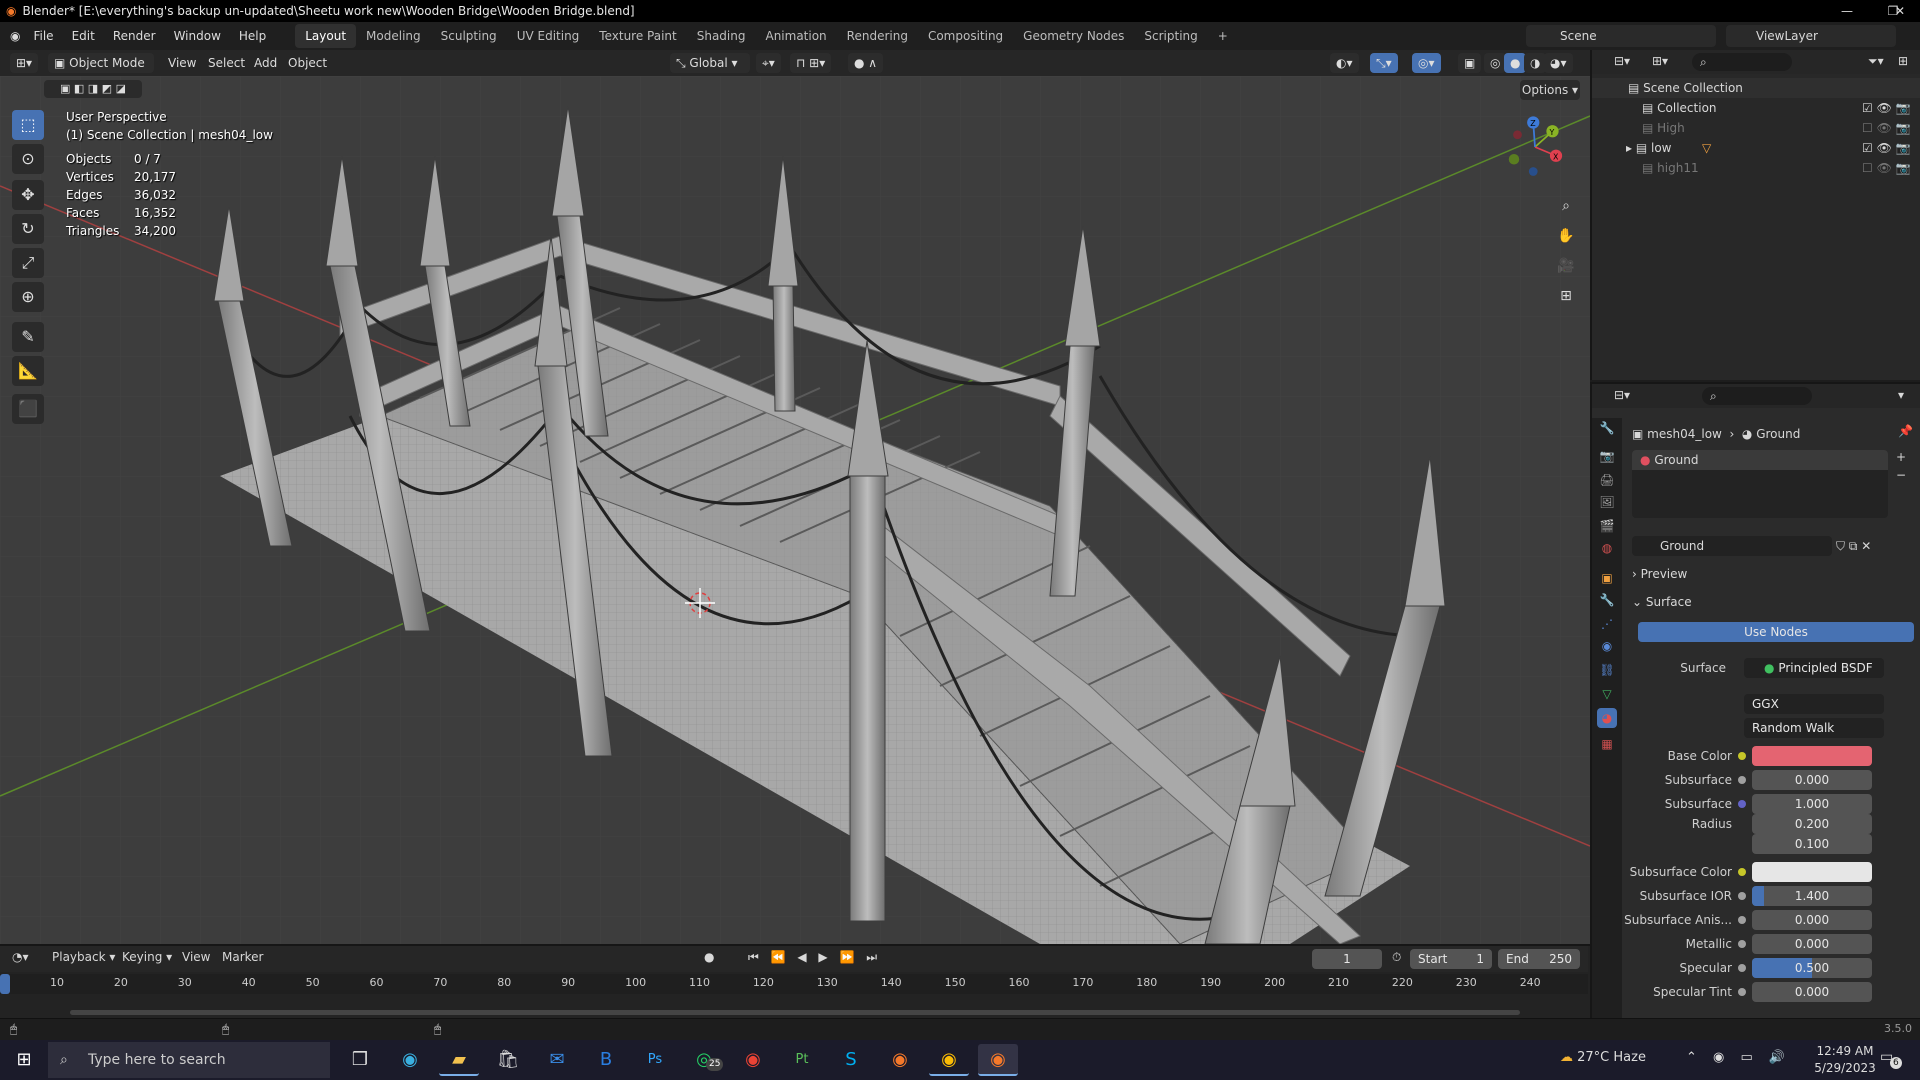 This screenshot has height=1080, width=1920. Describe the element at coordinates (1812, 896) in the screenshot. I see `subsurface-ior-field: 1.400` at that location.